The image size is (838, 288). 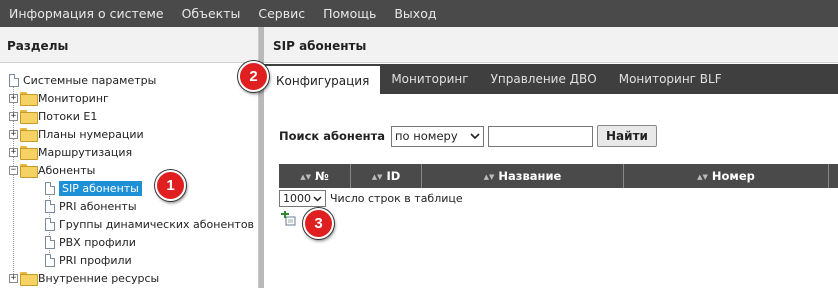 I want to click on sections-header: Разделы, so click(x=129, y=45).